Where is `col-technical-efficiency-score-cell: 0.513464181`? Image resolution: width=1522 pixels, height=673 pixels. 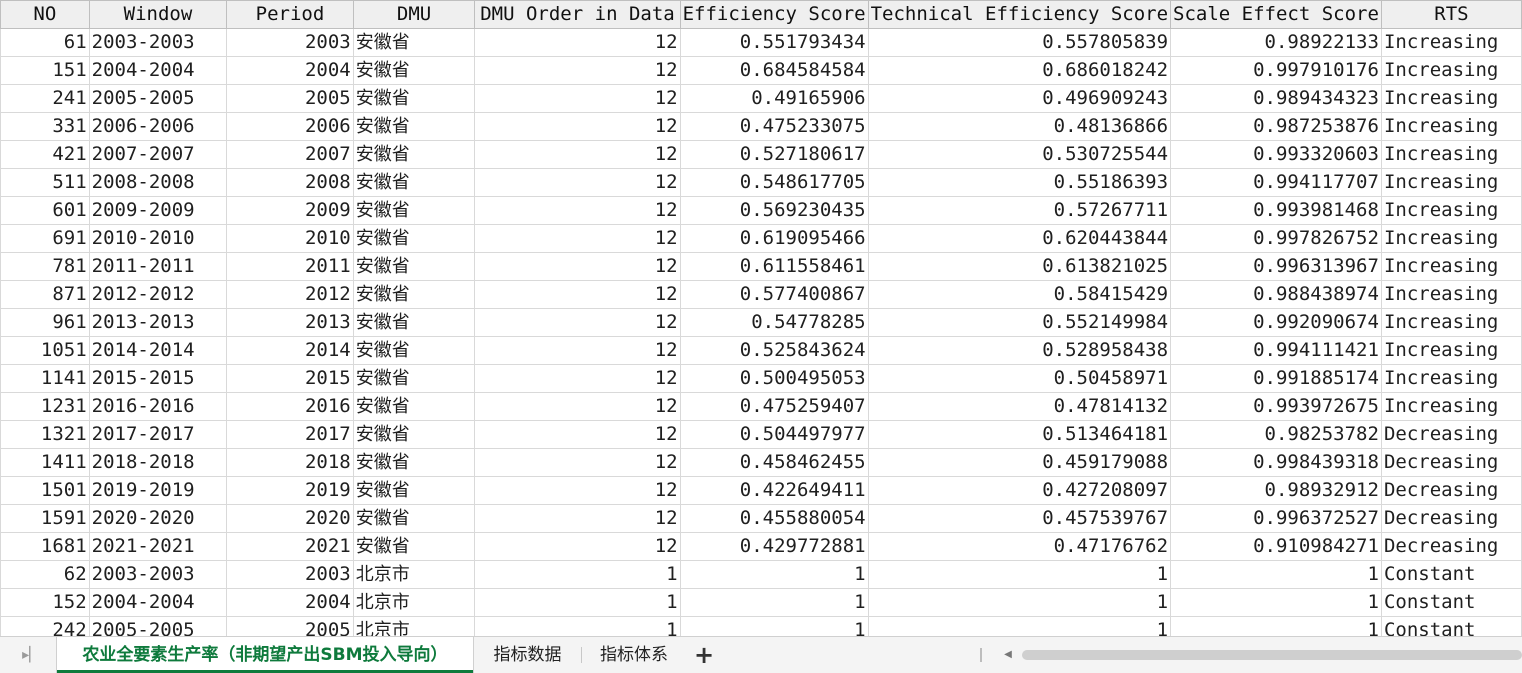
col-technical-efficiency-score-cell: 0.513464181 is located at coordinates (1019, 434).